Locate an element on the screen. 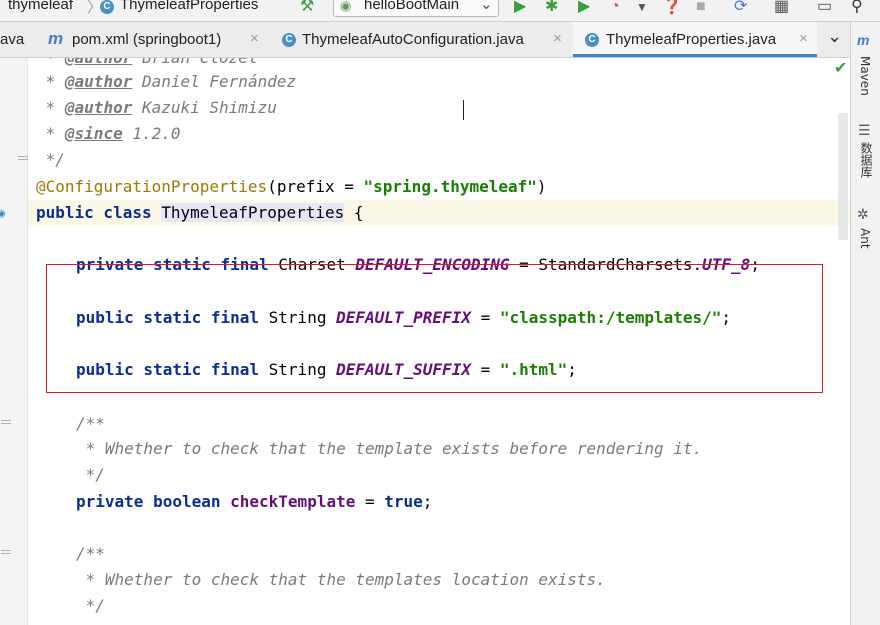 The height and width of the screenshot is (625, 880). search-icon: ⚲ is located at coordinates (857, 8).